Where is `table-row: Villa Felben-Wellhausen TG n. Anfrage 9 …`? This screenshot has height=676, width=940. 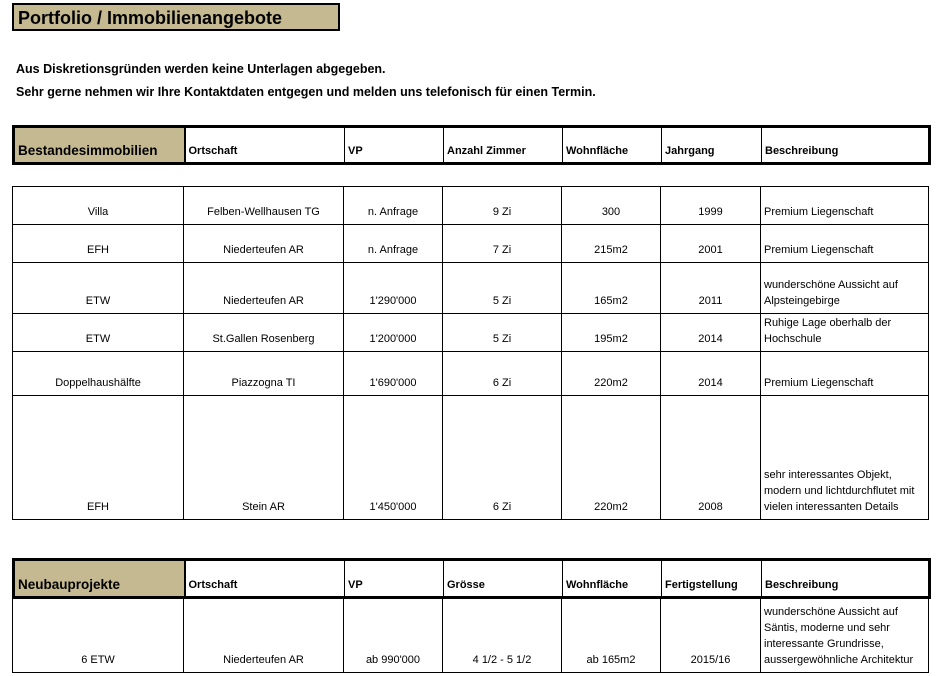
table-row: Villa Felben-Wellhausen TG n. Anfrage 9 … is located at coordinates (470, 205).